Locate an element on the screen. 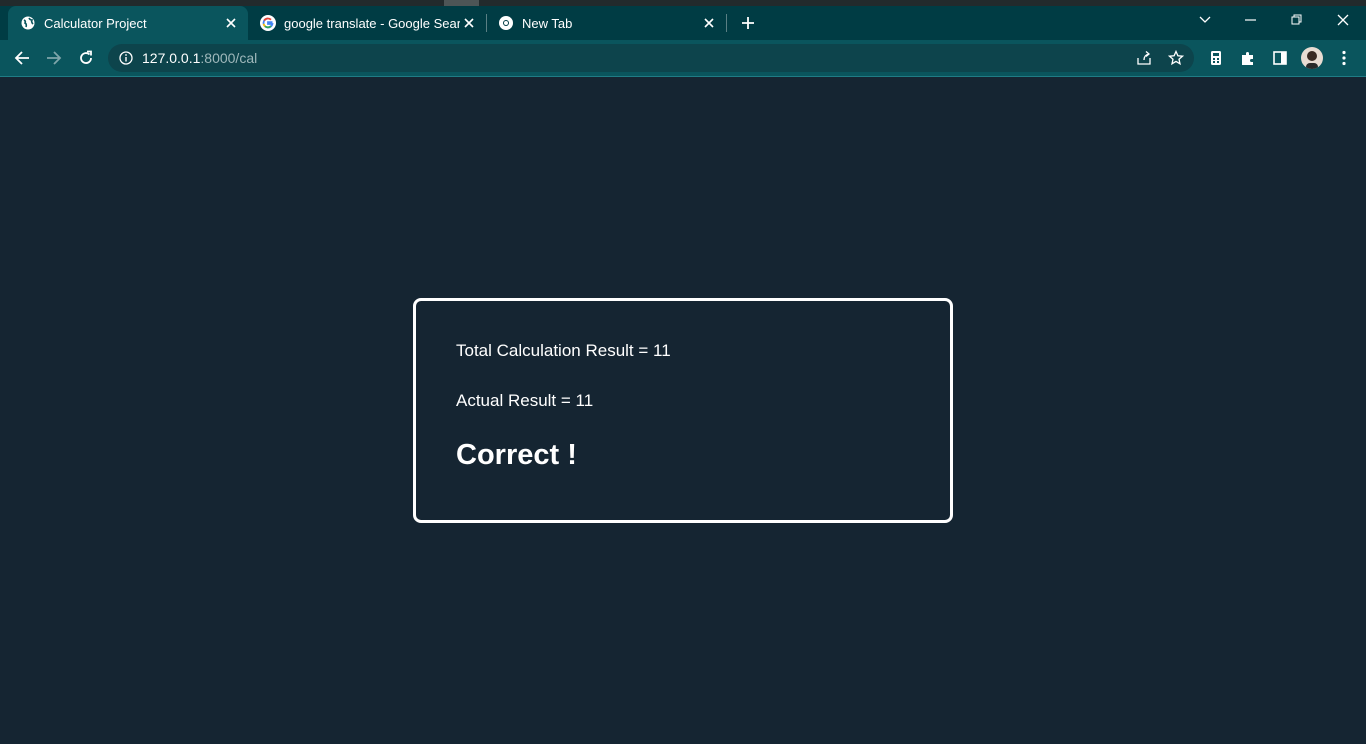 This screenshot has height=744, width=1366. bookmark-button is located at coordinates (1176, 58).